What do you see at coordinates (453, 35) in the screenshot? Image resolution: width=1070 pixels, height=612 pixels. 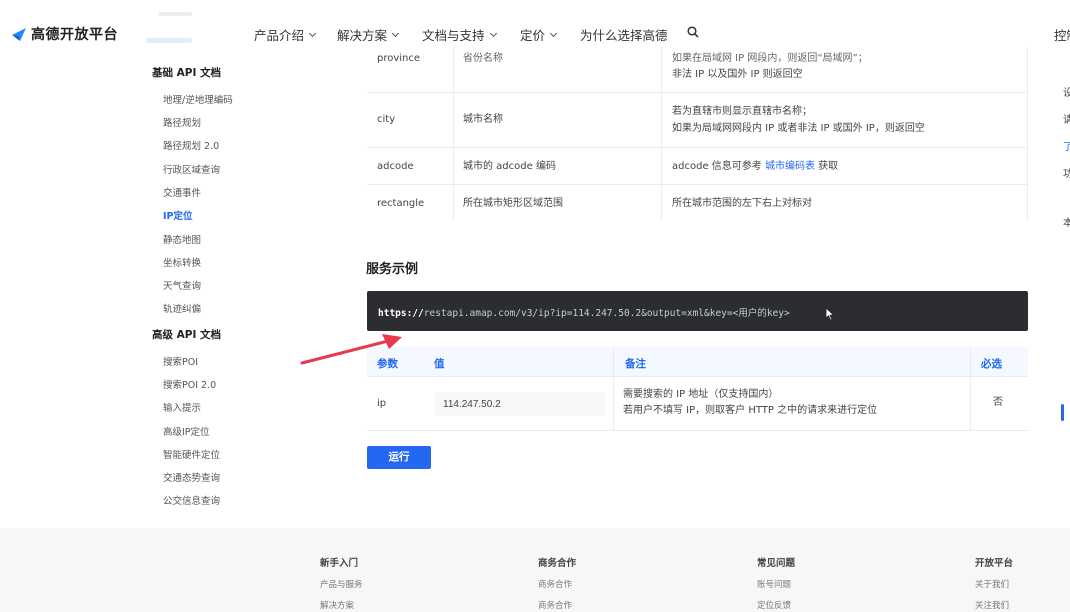 I see `nav-label: 文档与支持` at bounding box center [453, 35].